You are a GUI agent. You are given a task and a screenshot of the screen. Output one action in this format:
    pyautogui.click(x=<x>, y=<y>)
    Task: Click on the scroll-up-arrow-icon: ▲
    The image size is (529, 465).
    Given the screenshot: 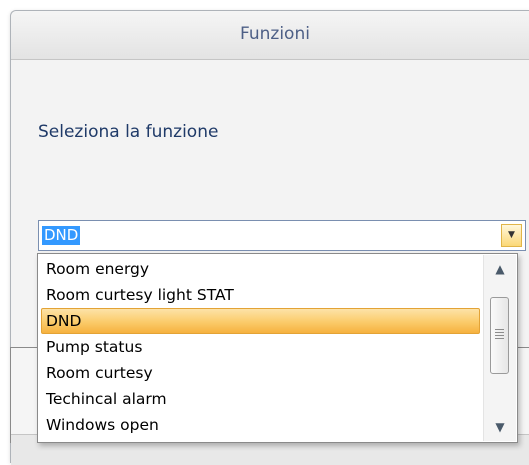 What is the action you would take?
    pyautogui.click(x=500, y=269)
    